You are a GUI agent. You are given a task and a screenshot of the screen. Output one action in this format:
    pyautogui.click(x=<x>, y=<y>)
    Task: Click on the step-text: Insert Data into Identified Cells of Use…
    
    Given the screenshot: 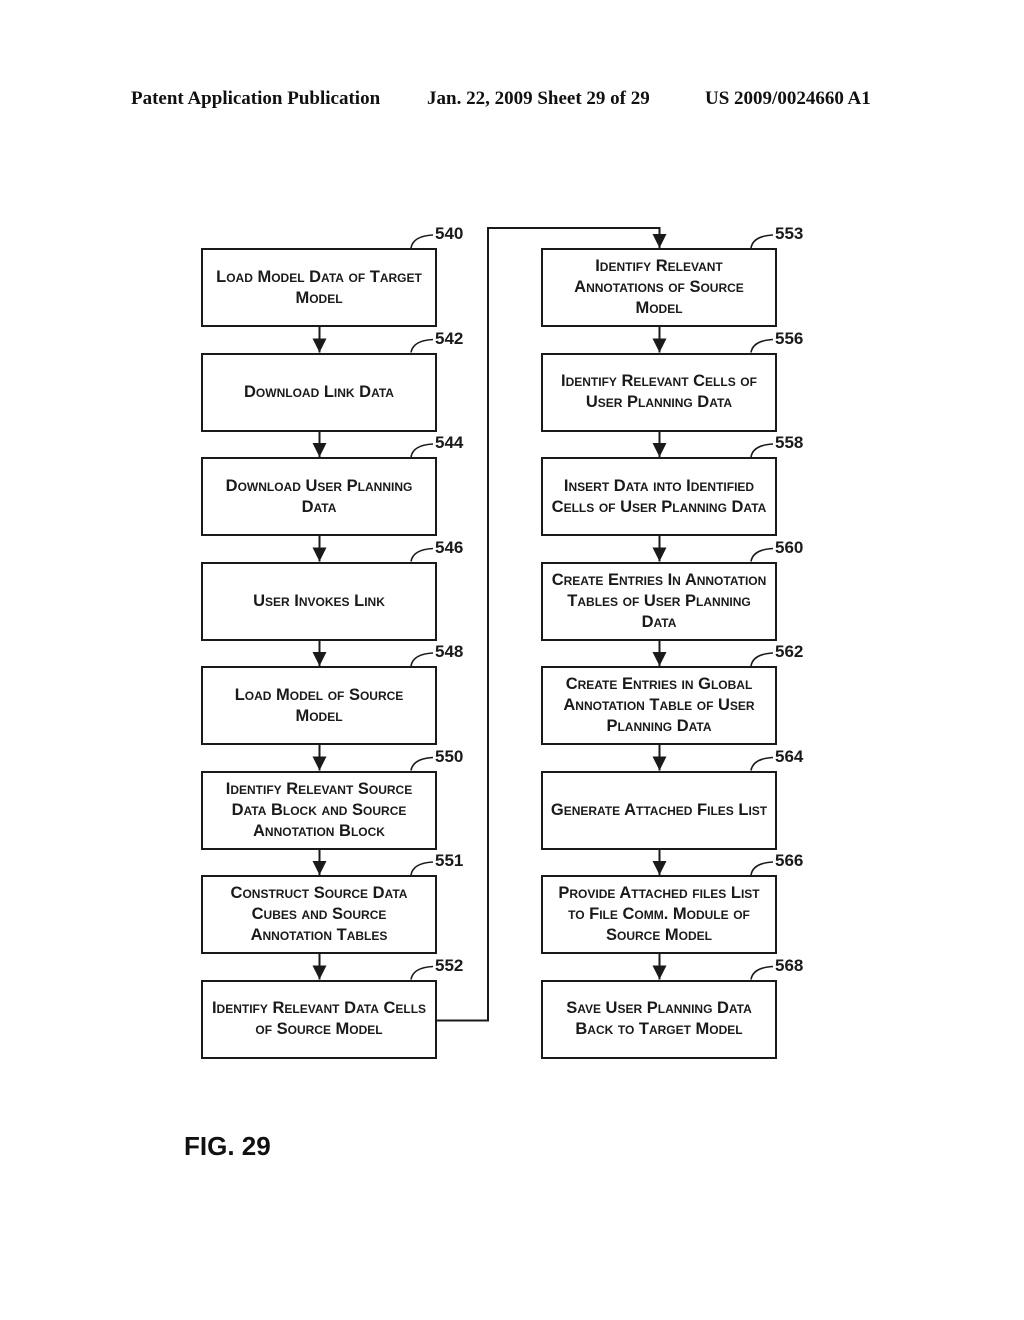 What is the action you would take?
    pyautogui.click(x=659, y=496)
    